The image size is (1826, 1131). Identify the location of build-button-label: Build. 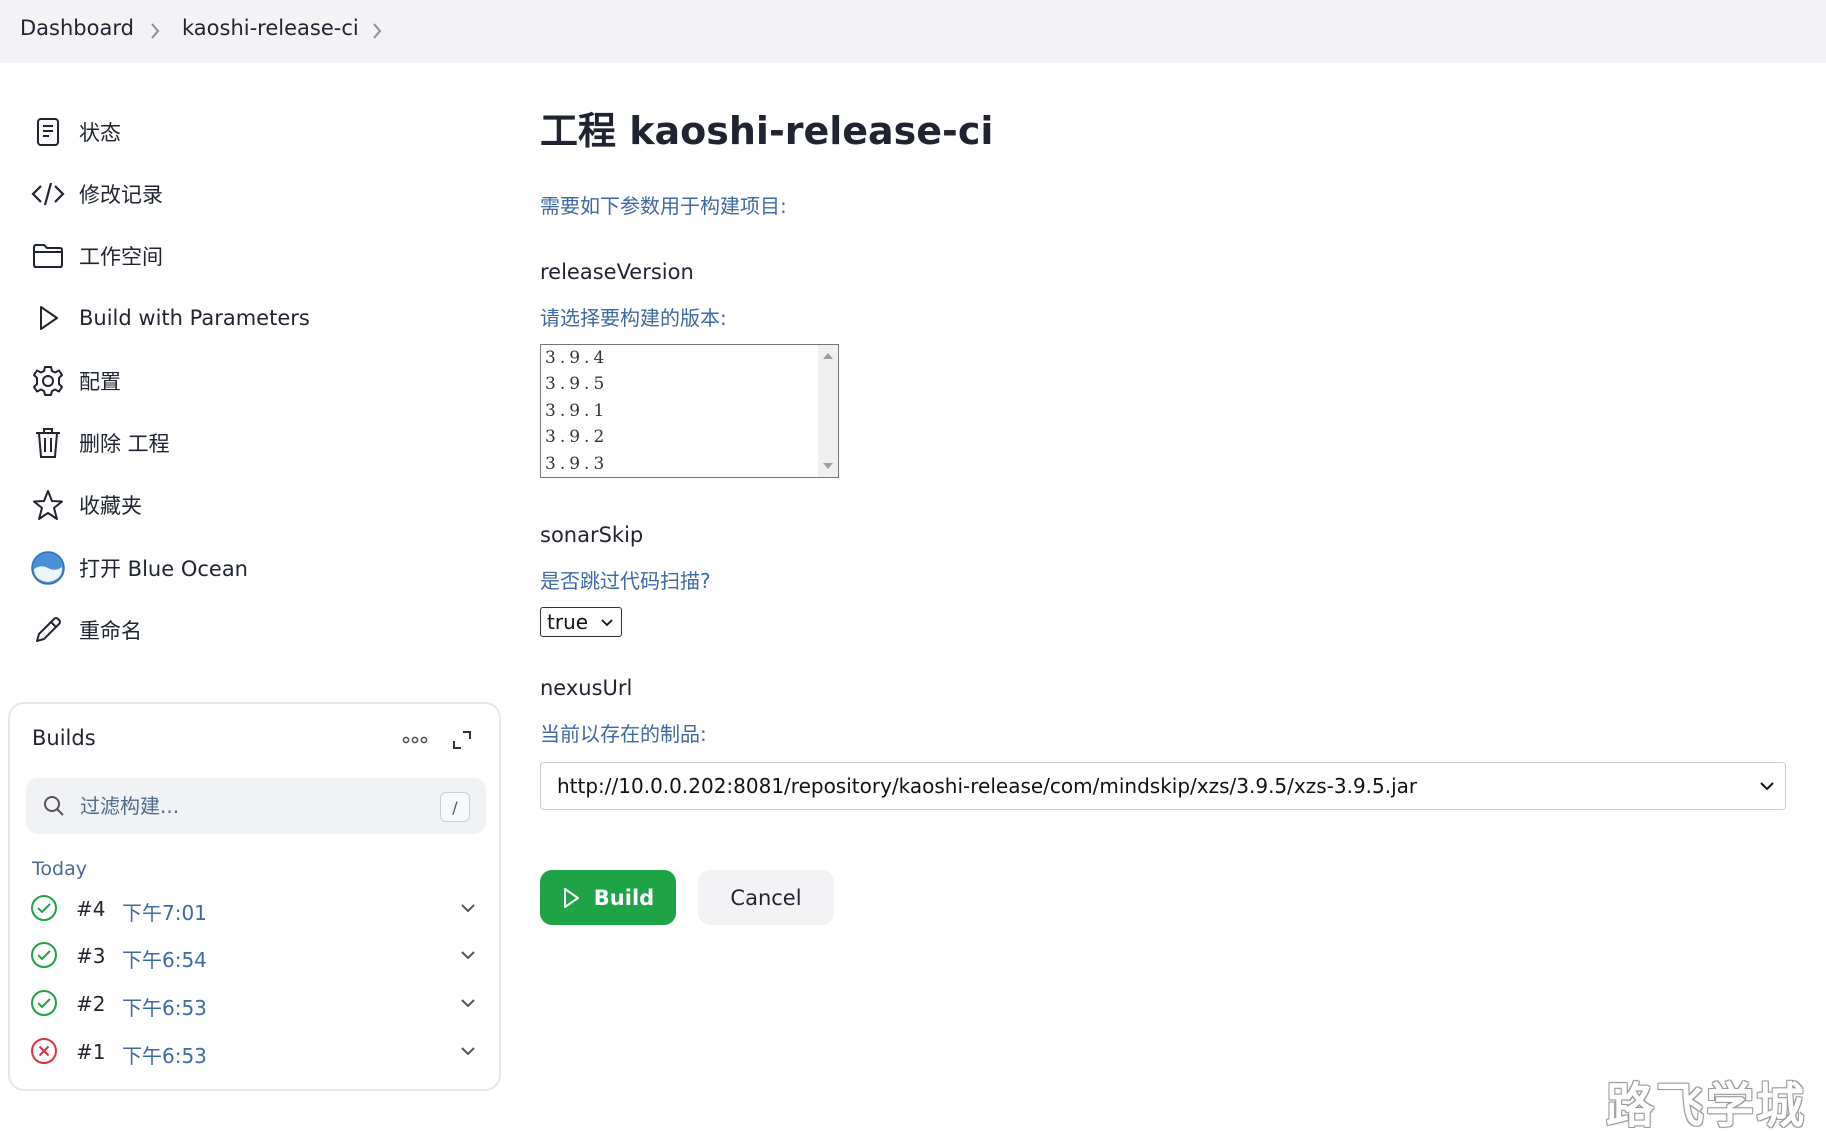
(624, 897).